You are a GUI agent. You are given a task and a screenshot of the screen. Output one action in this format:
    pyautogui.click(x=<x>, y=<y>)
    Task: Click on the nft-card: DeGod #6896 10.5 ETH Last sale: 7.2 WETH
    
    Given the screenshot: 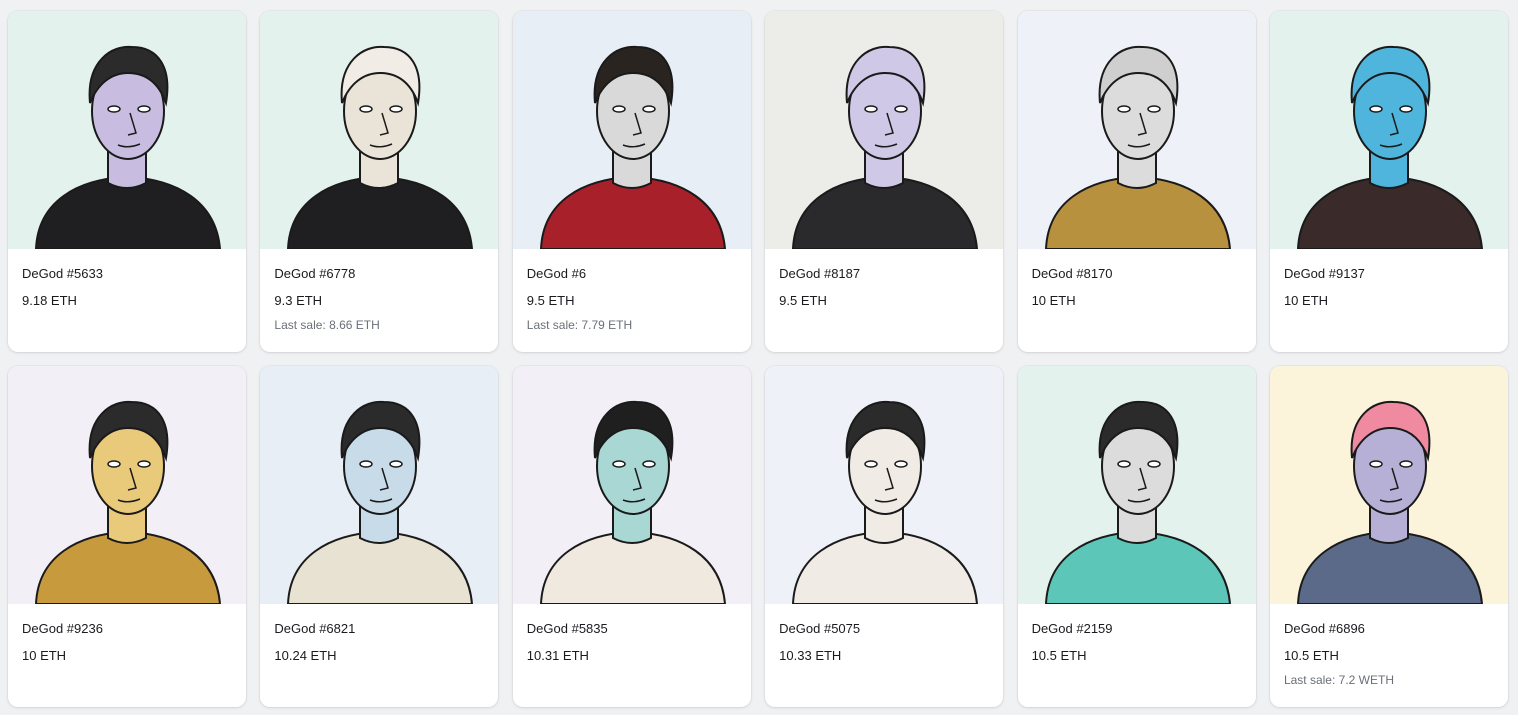 What is the action you would take?
    pyautogui.click(x=1388, y=536)
    